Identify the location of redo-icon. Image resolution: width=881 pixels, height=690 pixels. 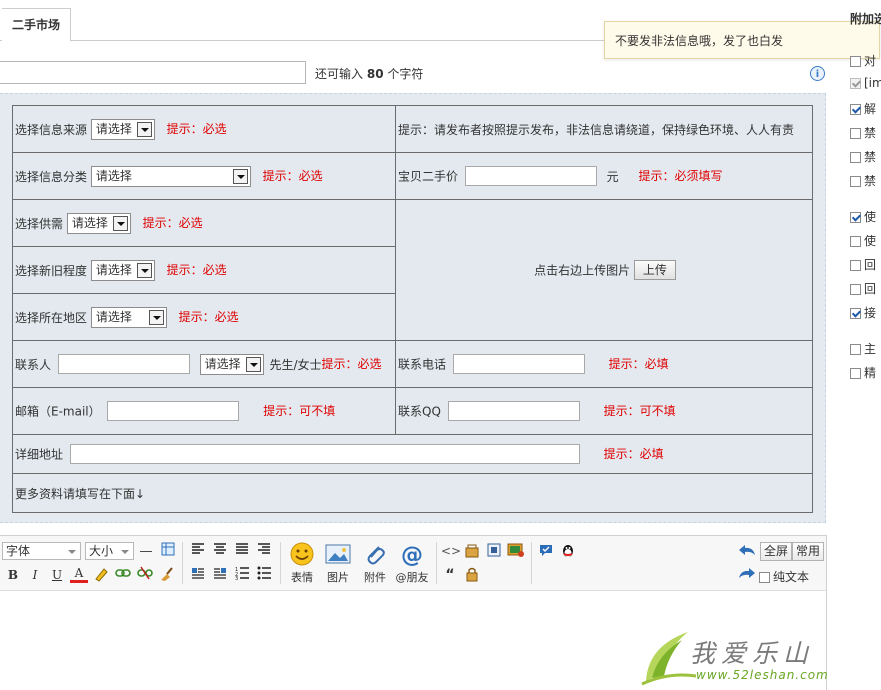
(747, 575).